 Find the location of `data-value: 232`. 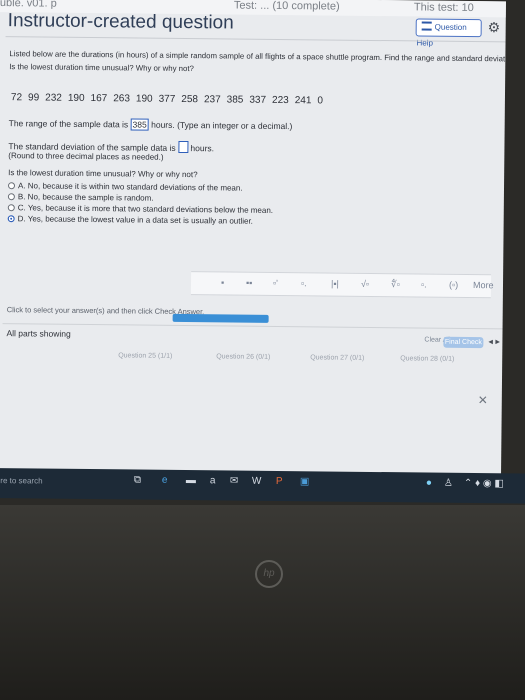

data-value: 232 is located at coordinates (53, 98).